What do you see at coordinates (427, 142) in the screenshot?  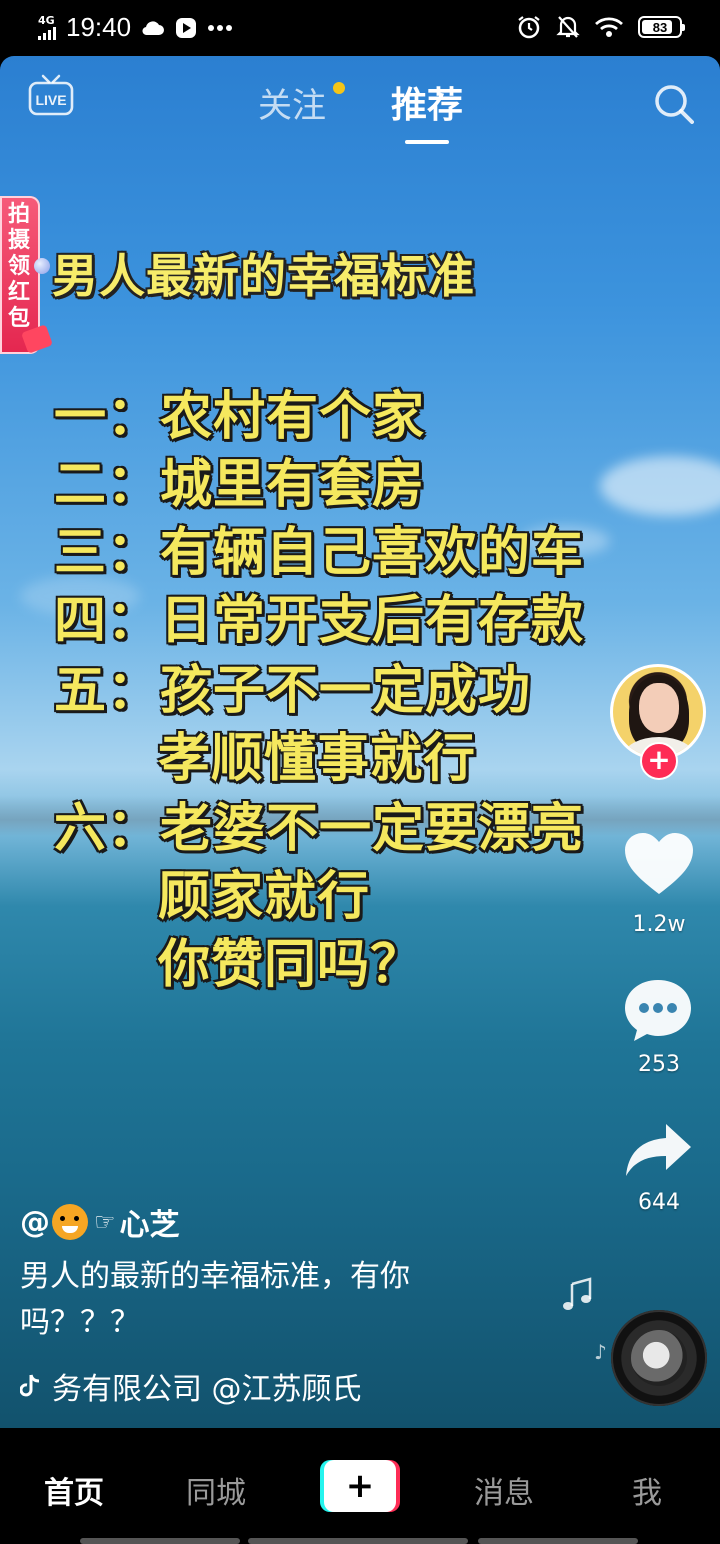 I see `active-tab-indicator` at bounding box center [427, 142].